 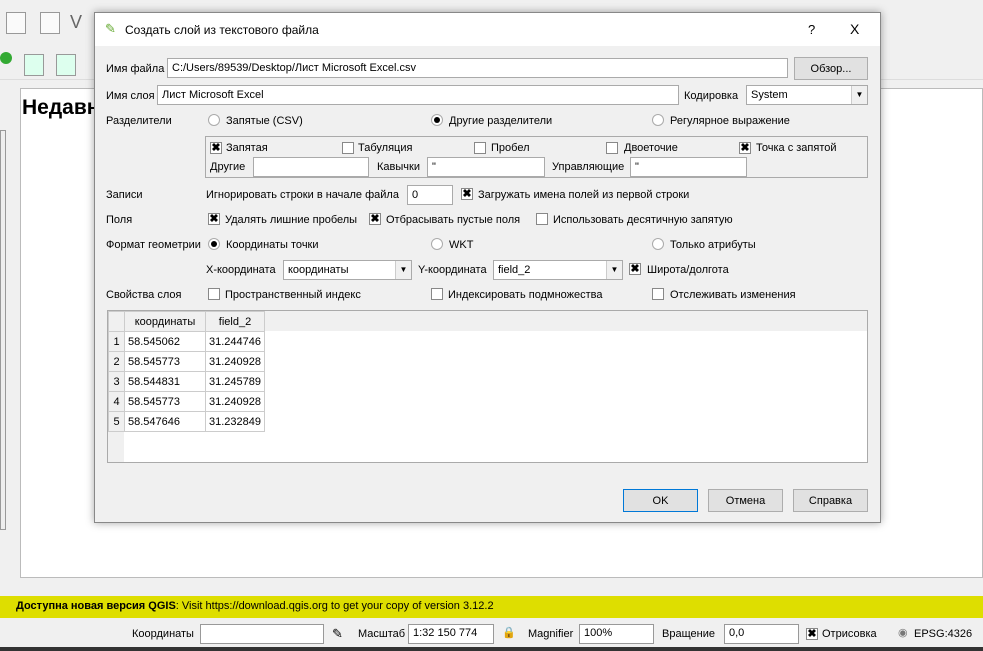 What do you see at coordinates (235, 401) in the screenshot?
I see `table-cell: 31.240928` at bounding box center [235, 401].